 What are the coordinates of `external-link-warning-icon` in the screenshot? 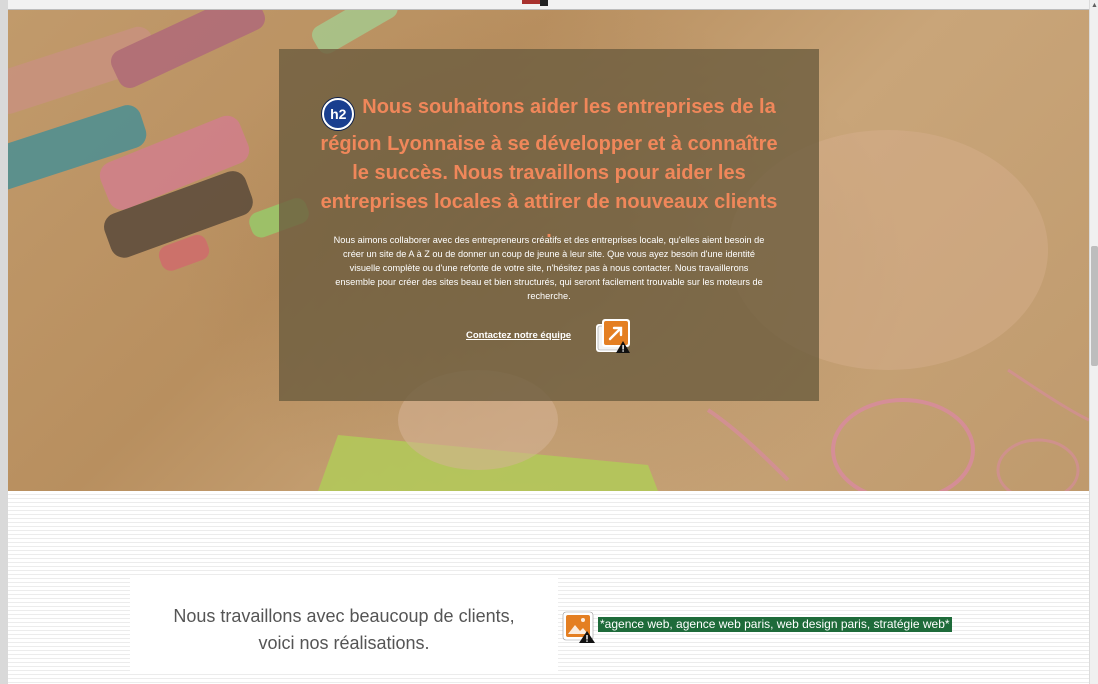 It's located at (613, 336).